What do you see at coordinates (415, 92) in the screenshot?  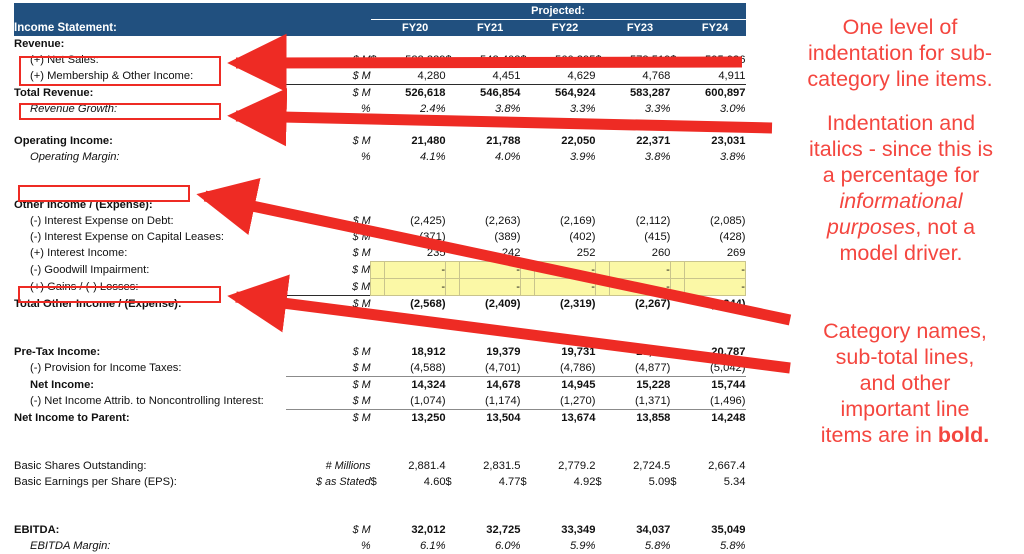 I see `cell-value: 526,618` at bounding box center [415, 92].